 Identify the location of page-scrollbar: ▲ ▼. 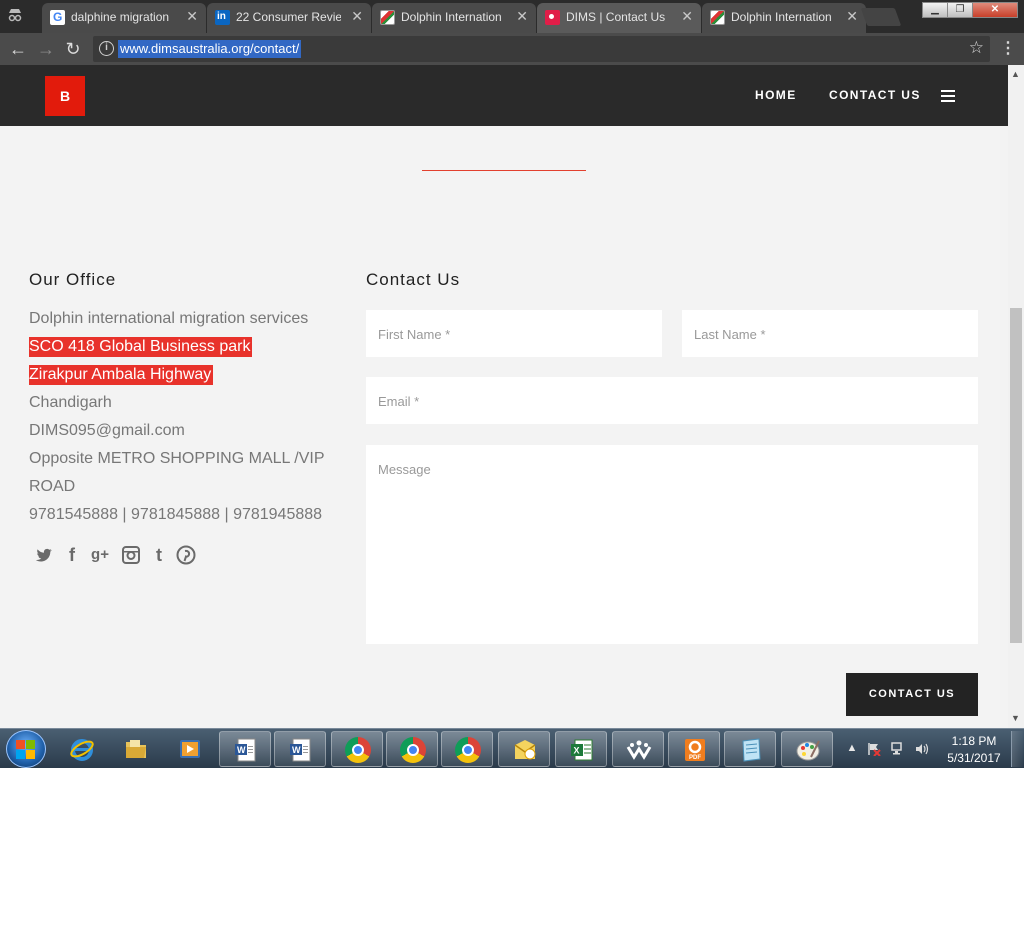
(1016, 396).